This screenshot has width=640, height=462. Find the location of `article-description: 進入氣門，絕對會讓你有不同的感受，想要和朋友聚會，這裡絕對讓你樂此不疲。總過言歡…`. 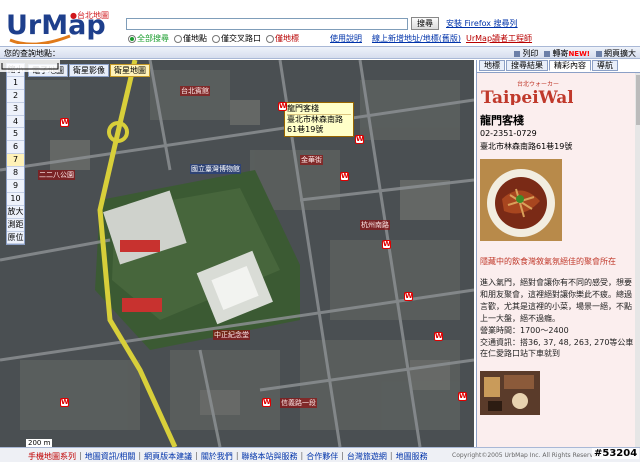

article-description: 進入氣門，絕對會讓你有不同的感受，想要和朋友聚會，這裡絕對讓你樂此不疲。總過言歡… is located at coordinates (556, 300).